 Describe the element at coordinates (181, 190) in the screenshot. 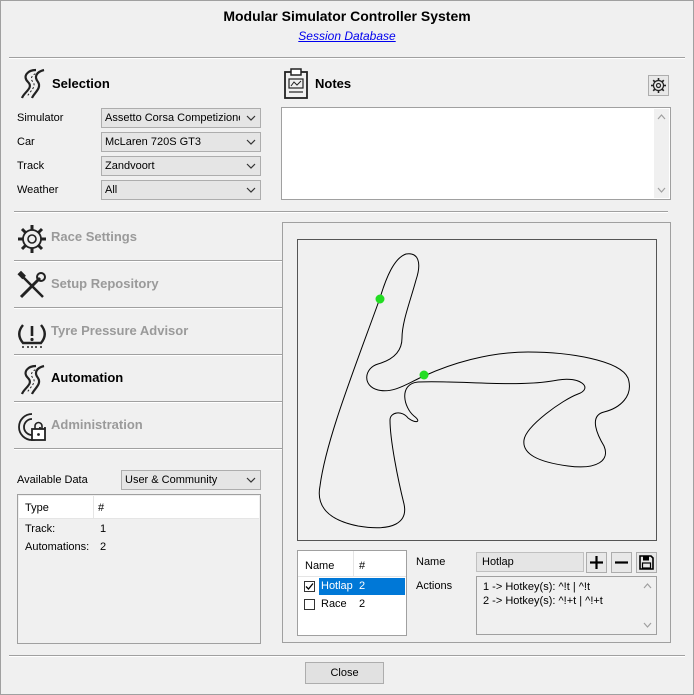

I see `weather-dropdown: All` at that location.